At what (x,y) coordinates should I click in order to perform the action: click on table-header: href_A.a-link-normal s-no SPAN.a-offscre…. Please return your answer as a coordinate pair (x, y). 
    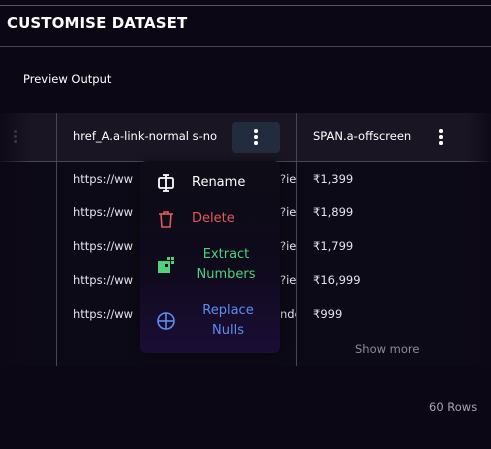
    Looking at the image, I should click on (245, 137).